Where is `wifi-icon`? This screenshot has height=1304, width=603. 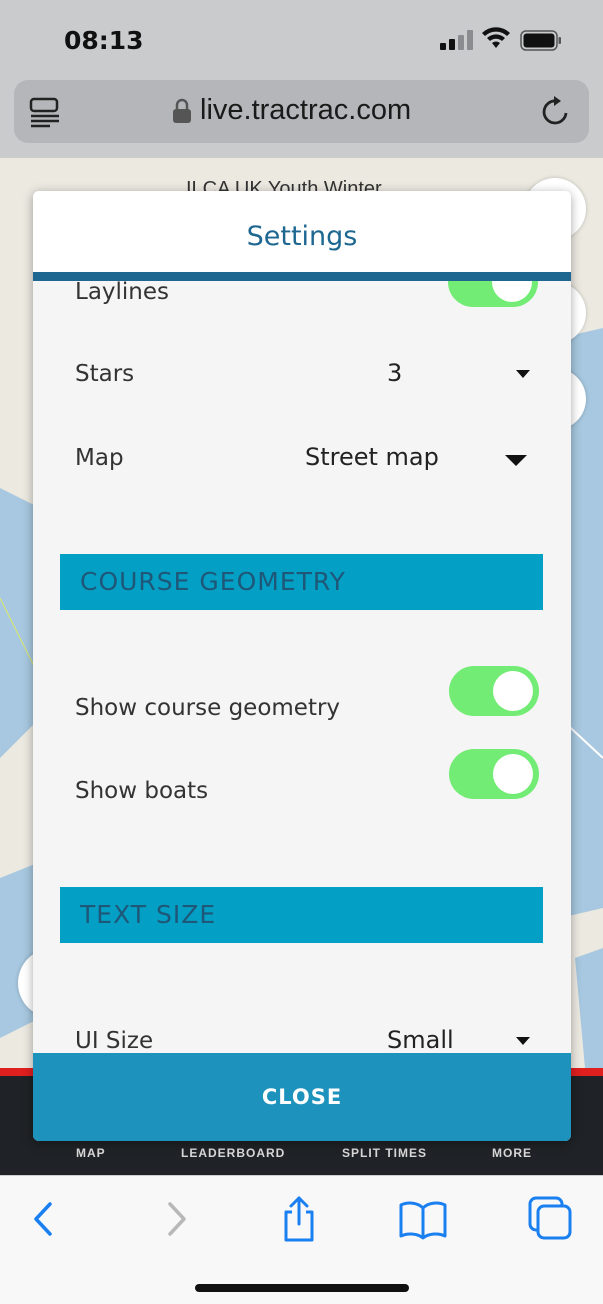
wifi-icon is located at coordinates (496, 37).